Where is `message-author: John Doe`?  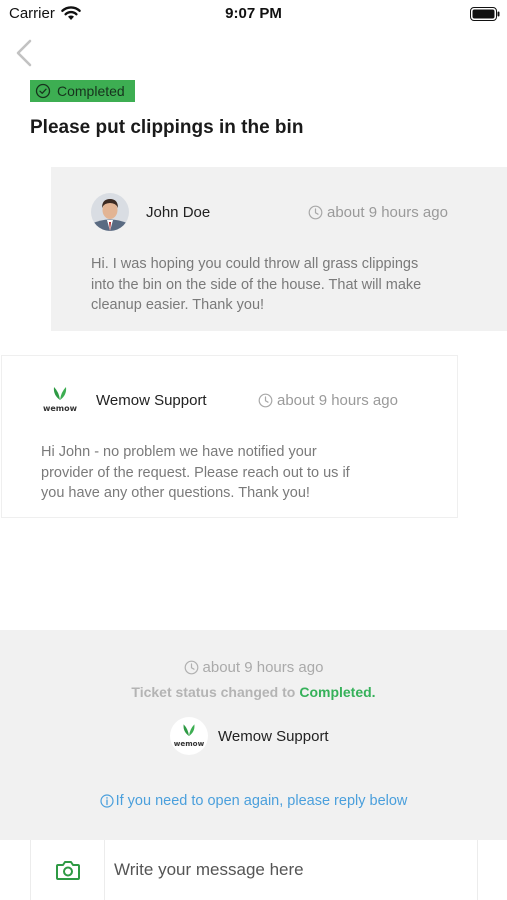 message-author: John Doe is located at coordinates (178, 212).